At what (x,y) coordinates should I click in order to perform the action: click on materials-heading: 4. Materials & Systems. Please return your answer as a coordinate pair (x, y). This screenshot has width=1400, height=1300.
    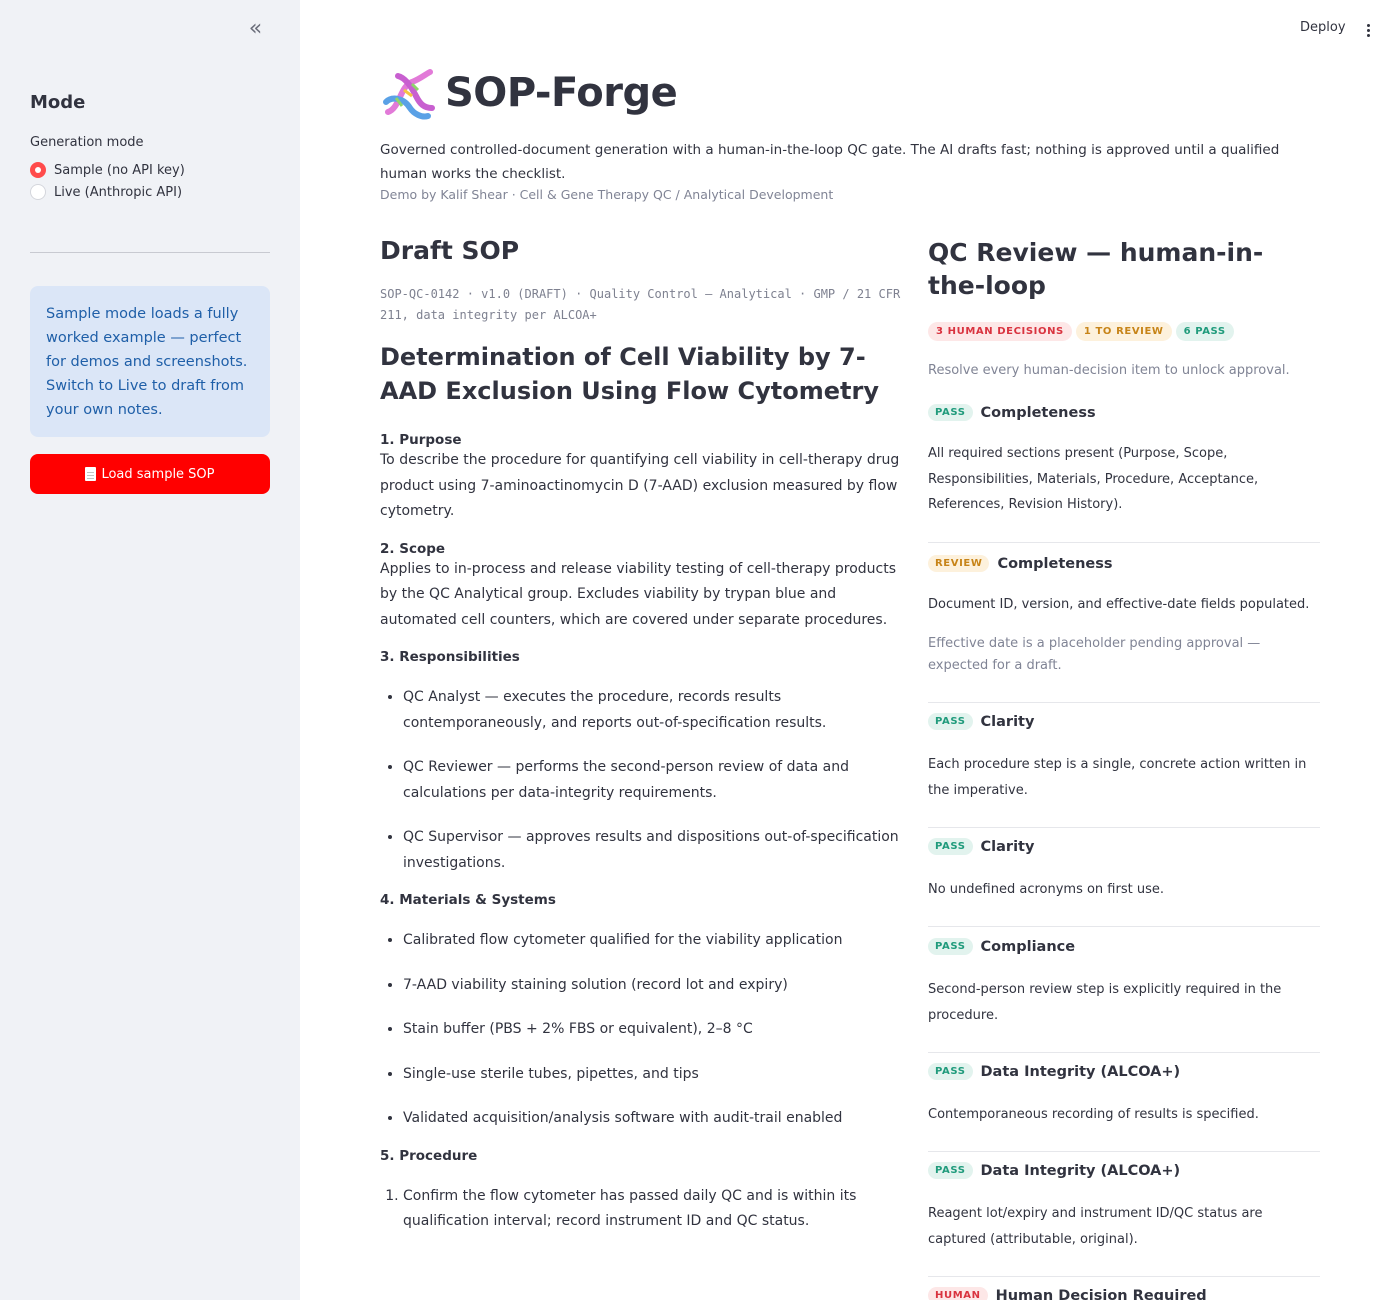
    Looking at the image, I should click on (468, 900).